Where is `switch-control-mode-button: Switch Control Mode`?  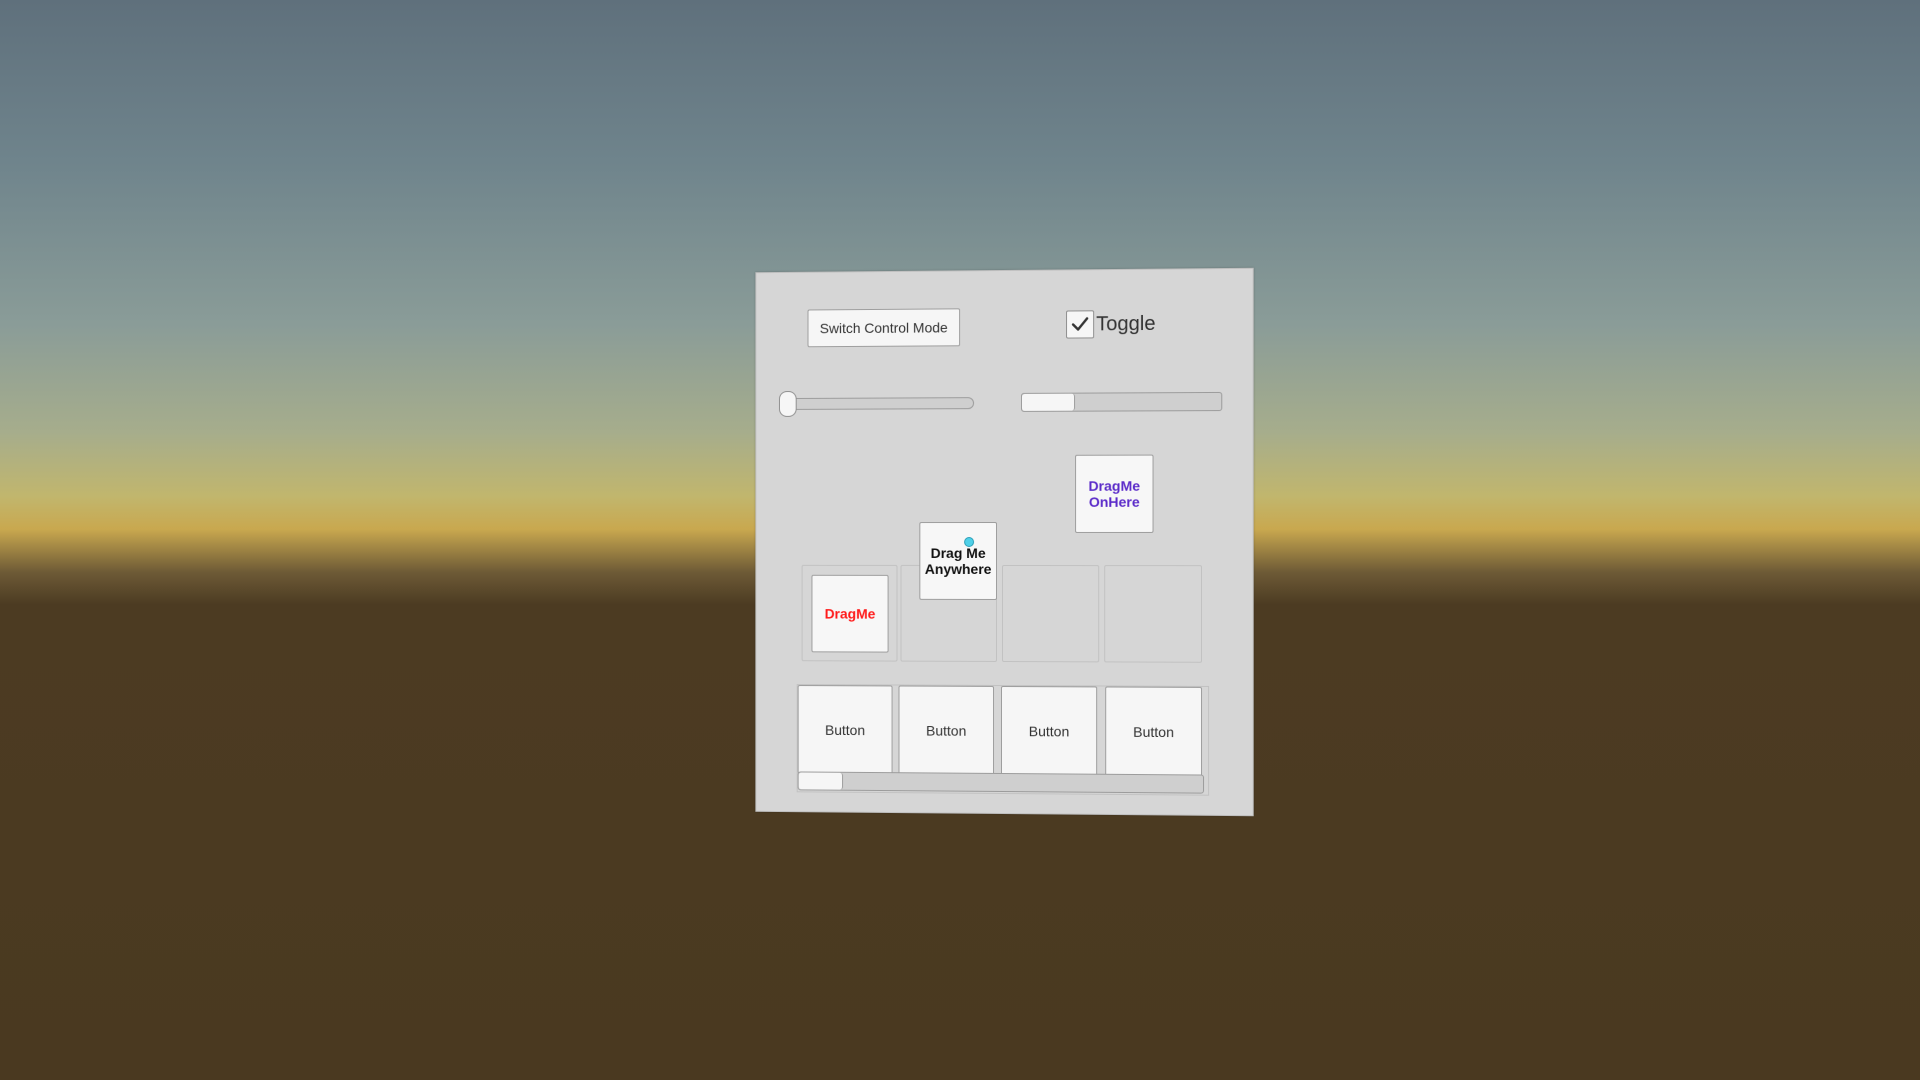 switch-control-mode-button: Switch Control Mode is located at coordinates (884, 328).